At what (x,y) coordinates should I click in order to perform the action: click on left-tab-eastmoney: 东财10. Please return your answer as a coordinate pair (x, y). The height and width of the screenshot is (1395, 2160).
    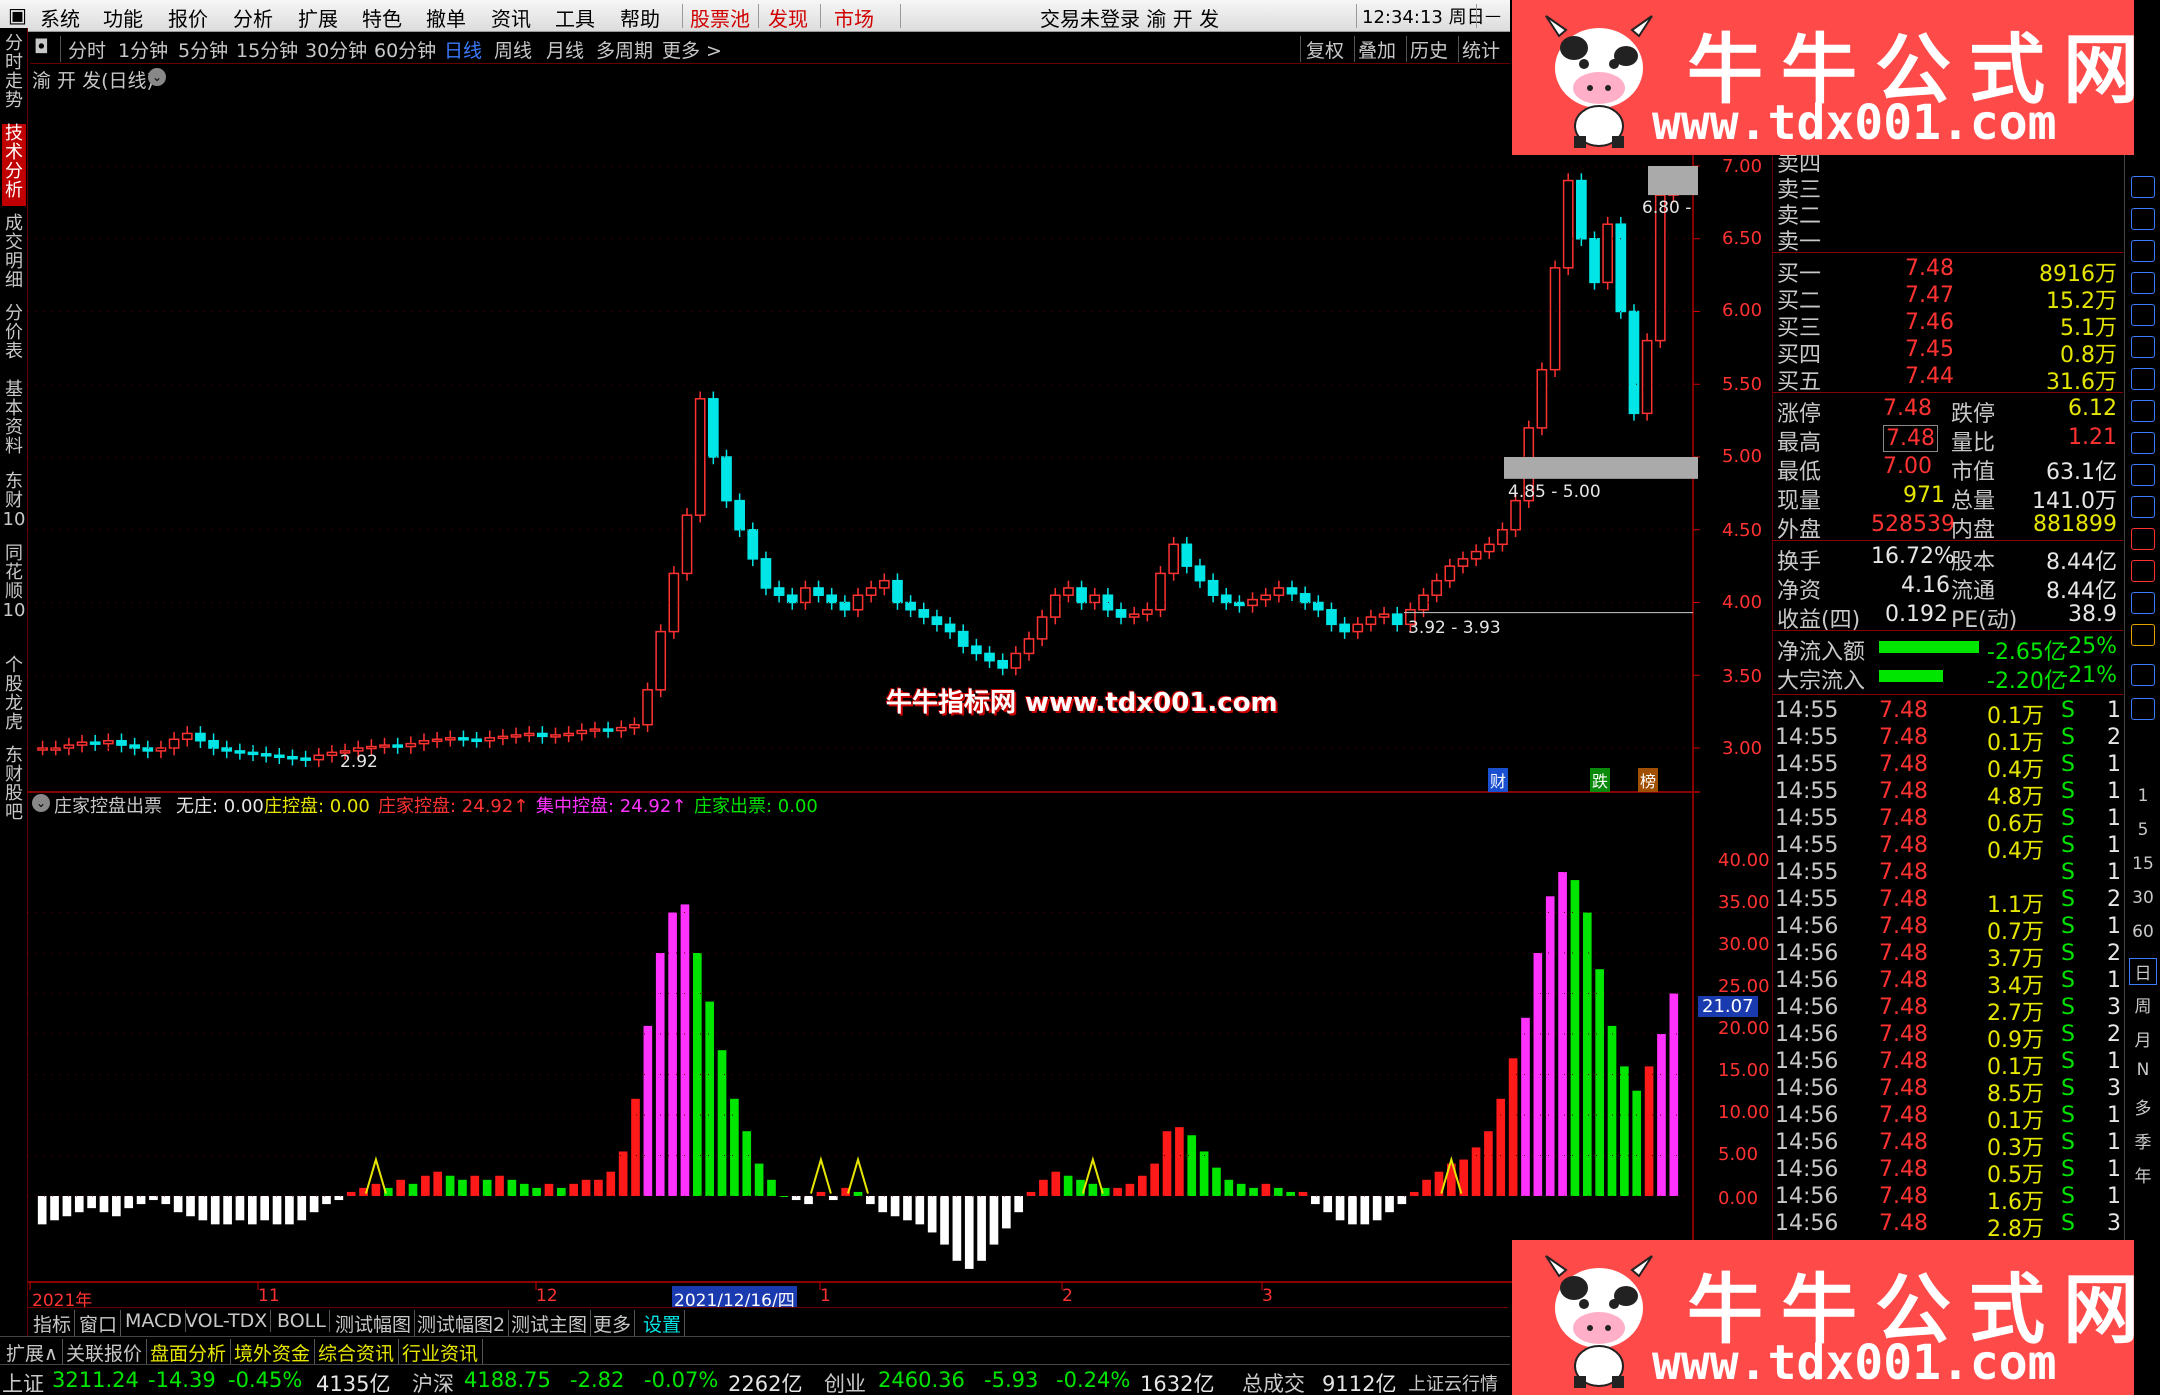
    Looking at the image, I should click on (14, 513).